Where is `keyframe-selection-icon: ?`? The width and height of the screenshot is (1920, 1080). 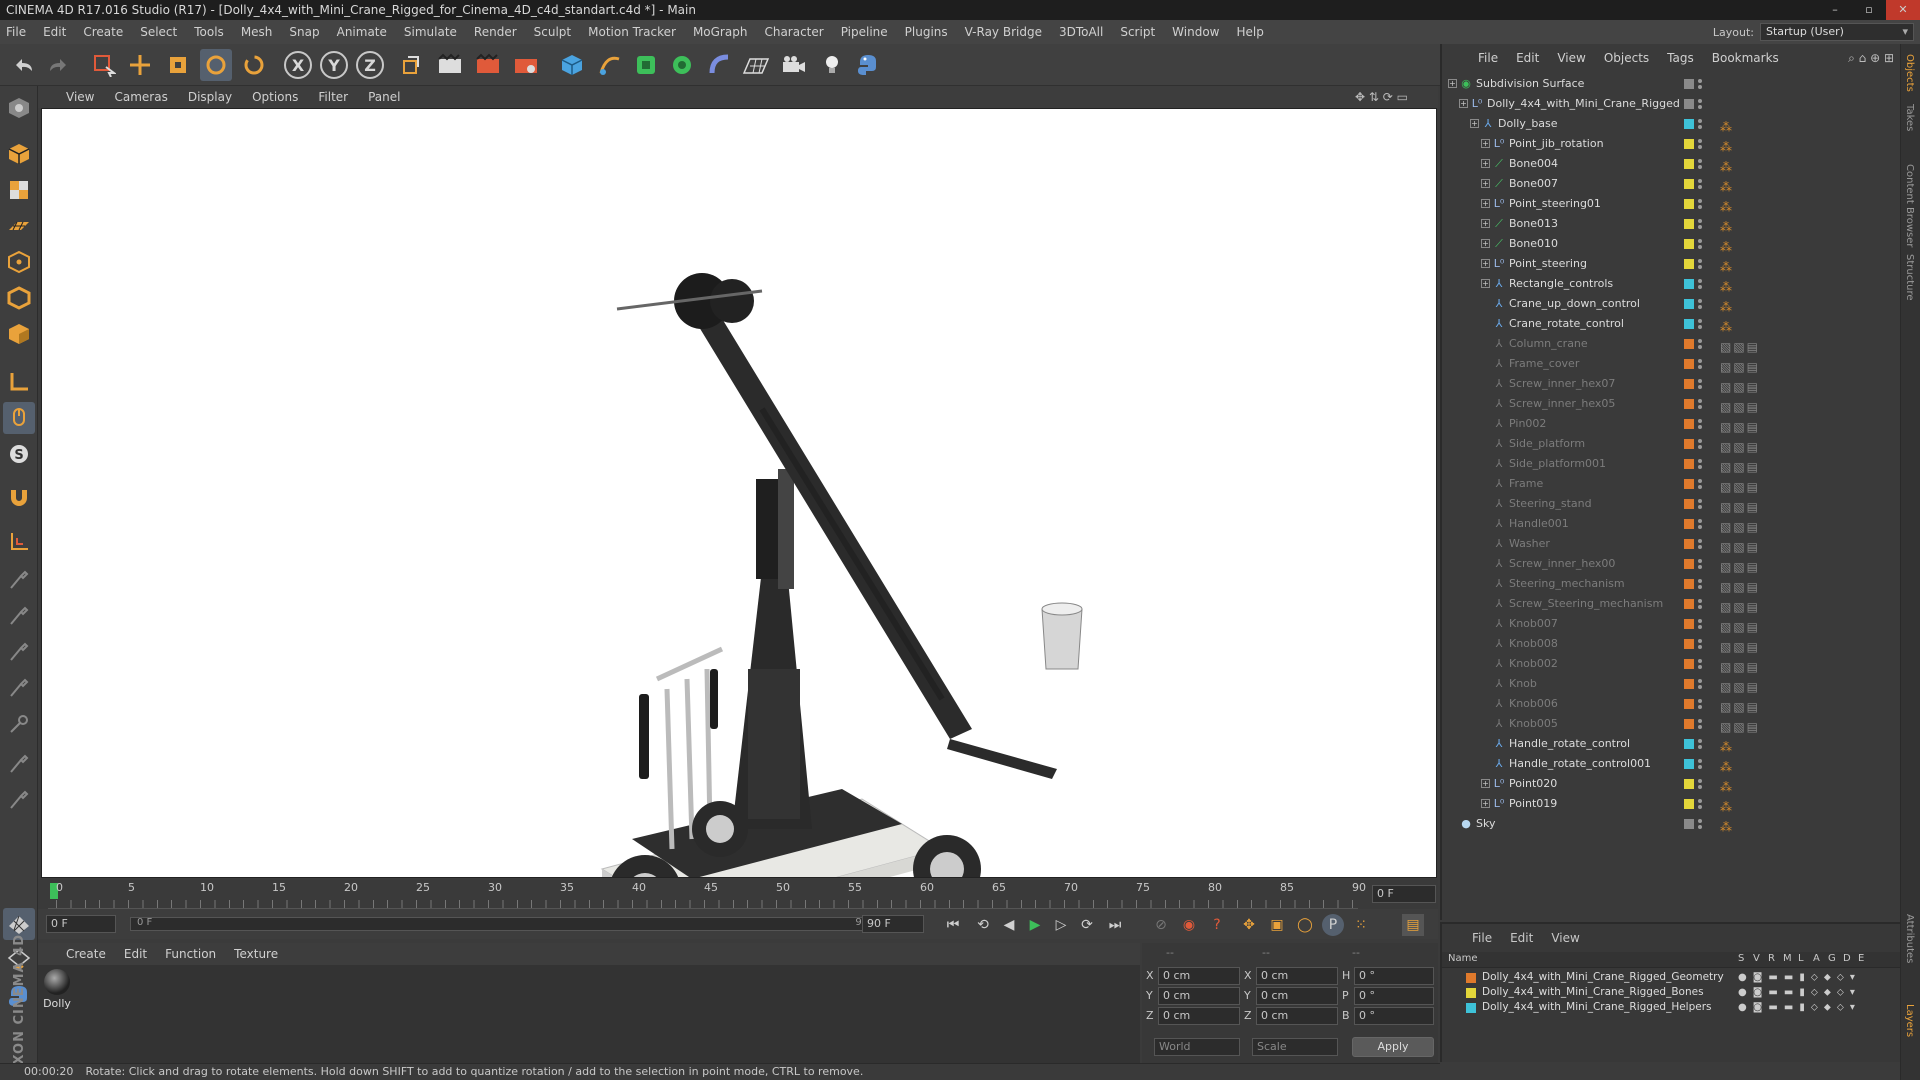 keyframe-selection-icon: ? is located at coordinates (1217, 925).